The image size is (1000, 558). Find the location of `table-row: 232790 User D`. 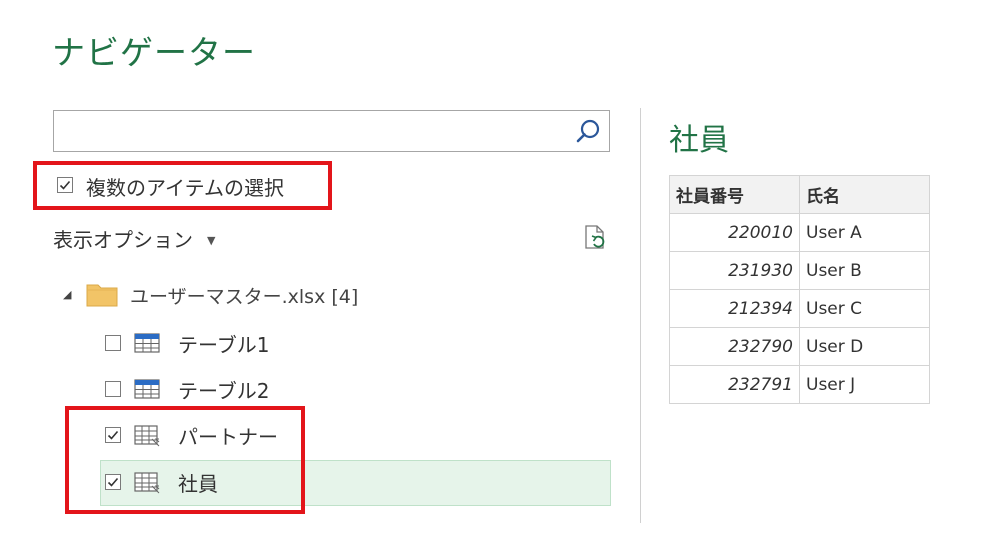

table-row: 232790 User D is located at coordinates (799, 346).